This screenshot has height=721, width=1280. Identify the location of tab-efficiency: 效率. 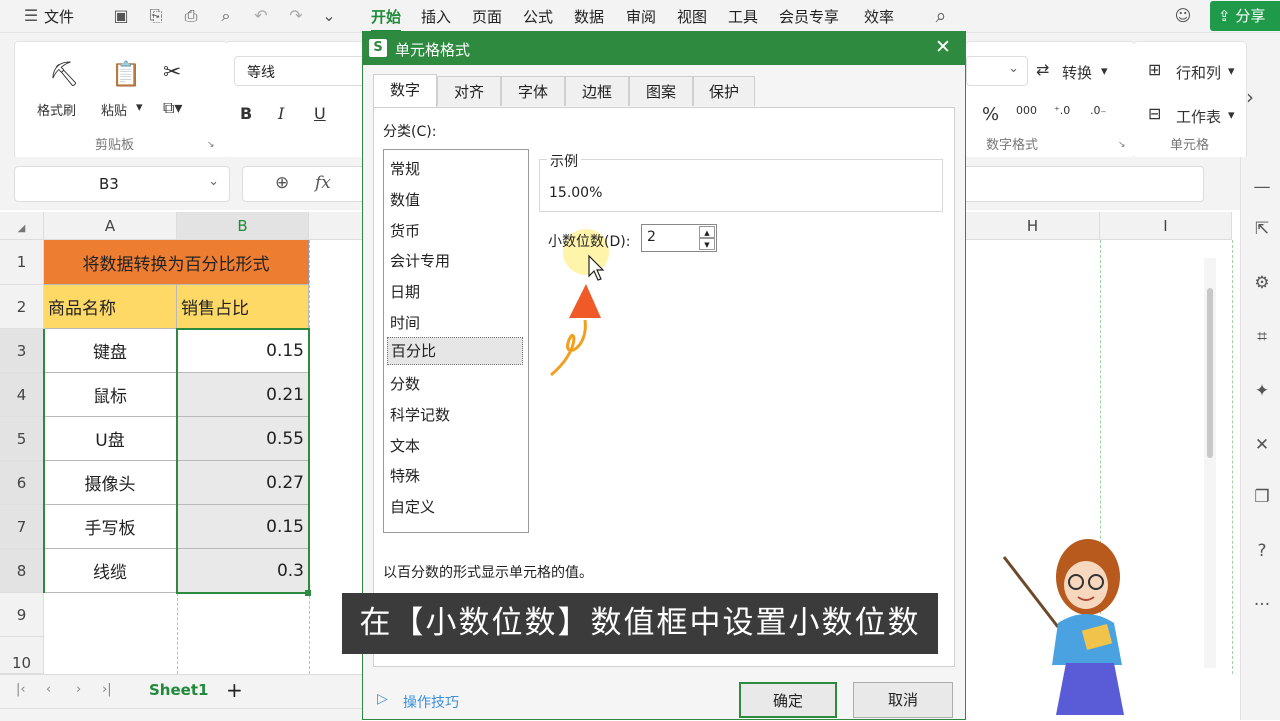
(879, 16).